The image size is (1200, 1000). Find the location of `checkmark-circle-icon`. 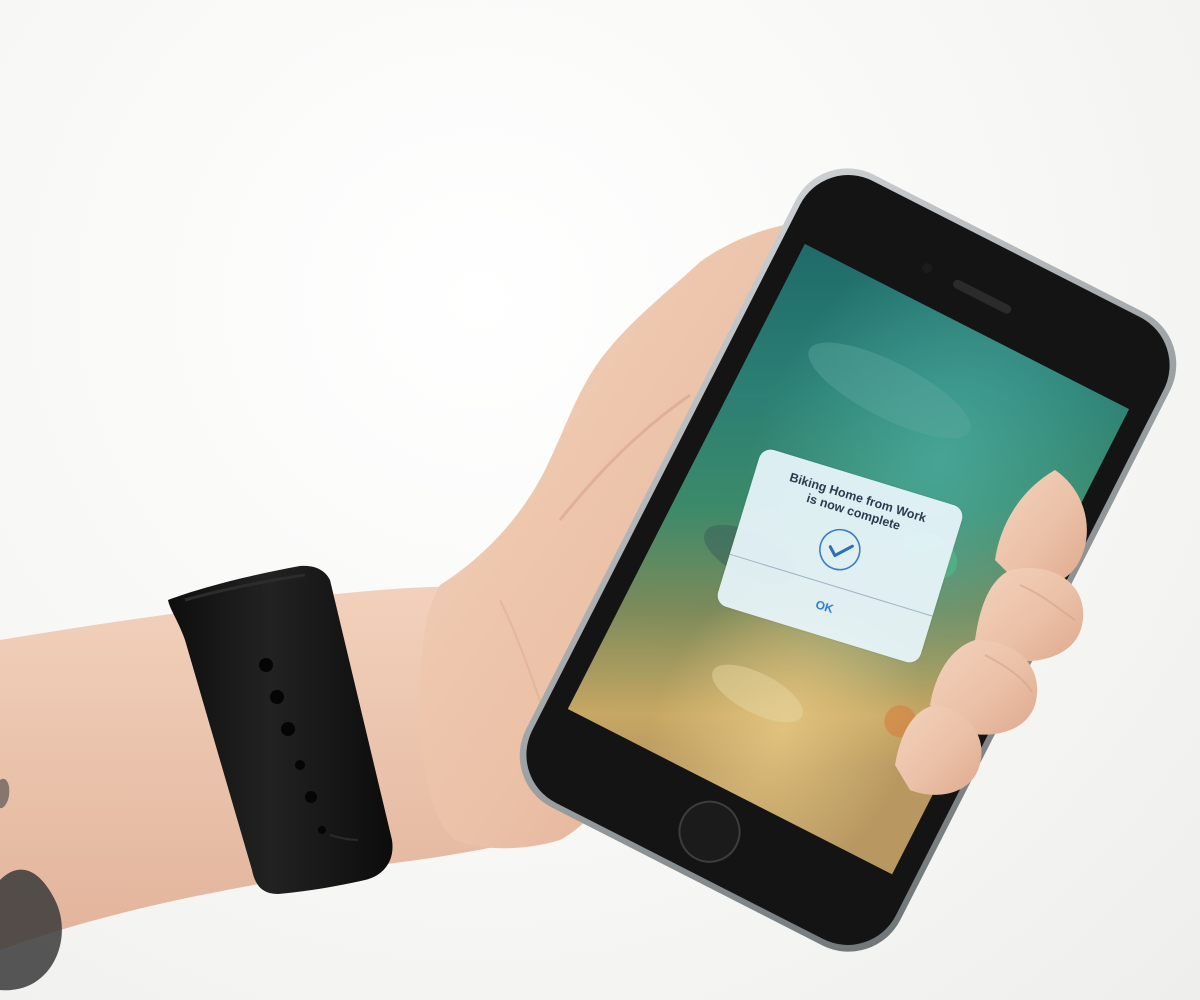

checkmark-circle-icon is located at coordinates (839, 549).